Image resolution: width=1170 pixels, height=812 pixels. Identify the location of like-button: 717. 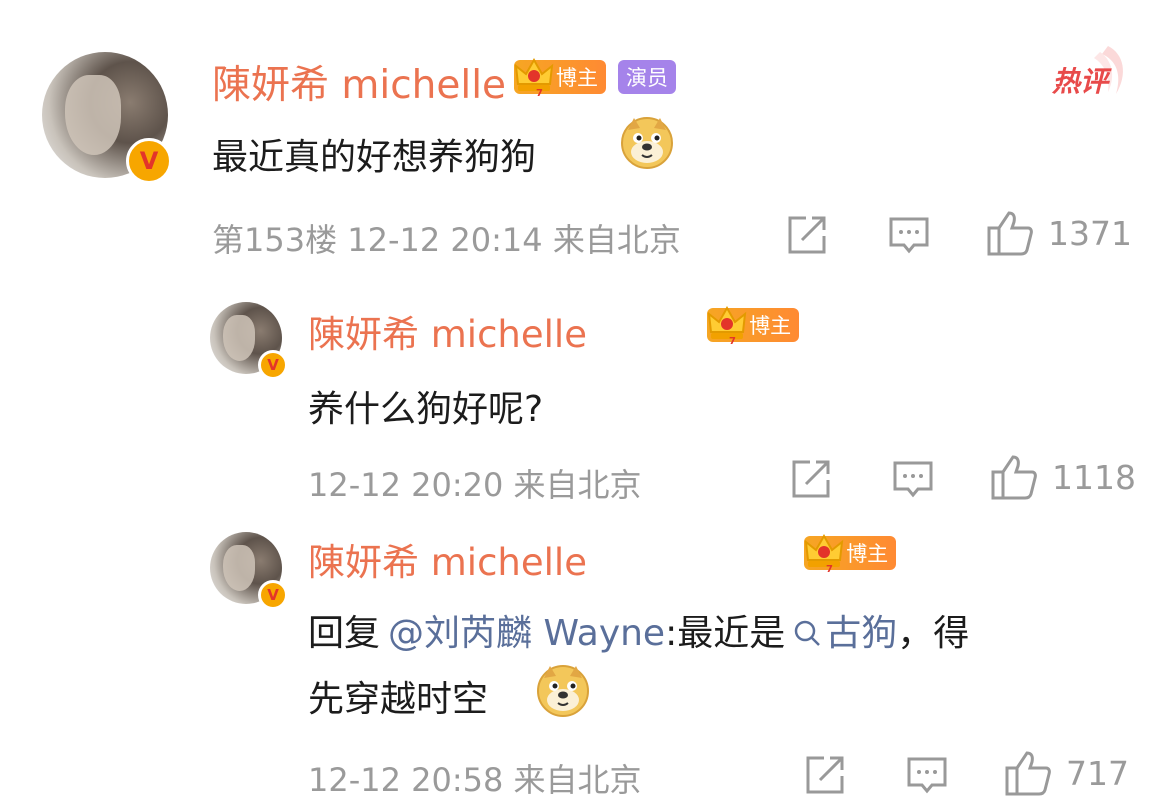
(1066, 773).